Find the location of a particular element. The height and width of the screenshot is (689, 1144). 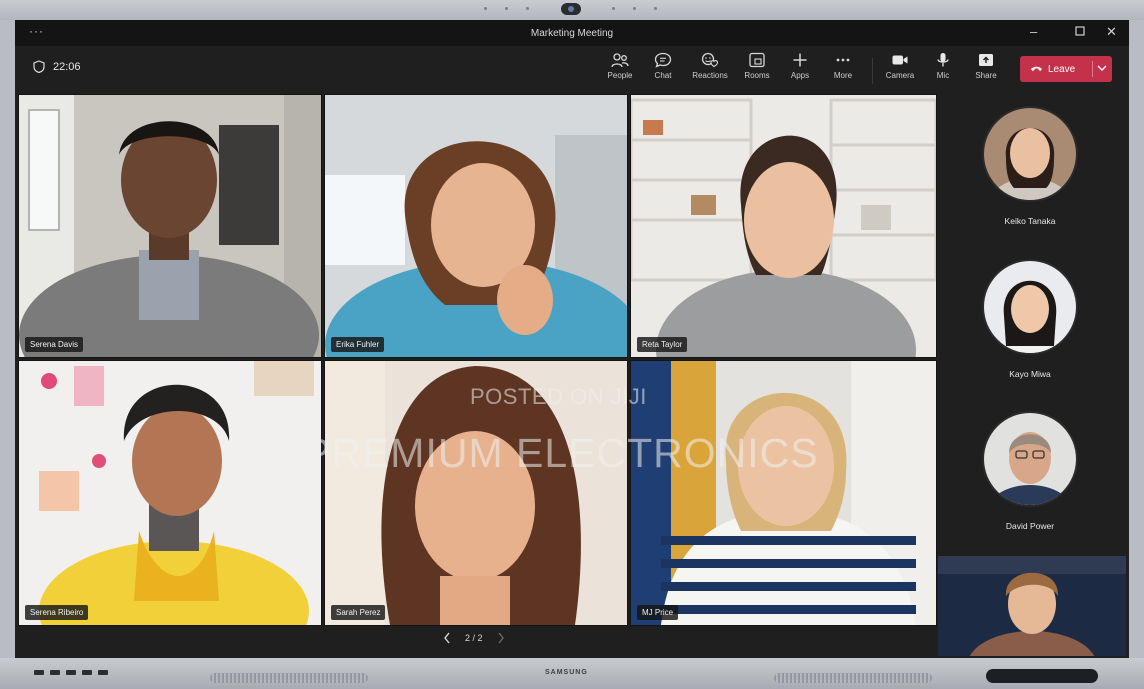

minimize-icon: – is located at coordinates (1033, 32).